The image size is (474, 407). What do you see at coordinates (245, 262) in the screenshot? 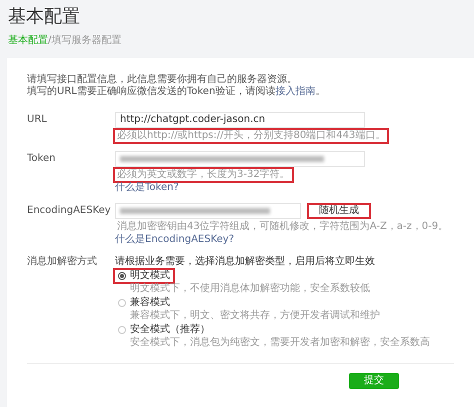
I see `mode-description: 请根据业务需要，选择消息加解密类型，启用后将立即生效` at bounding box center [245, 262].